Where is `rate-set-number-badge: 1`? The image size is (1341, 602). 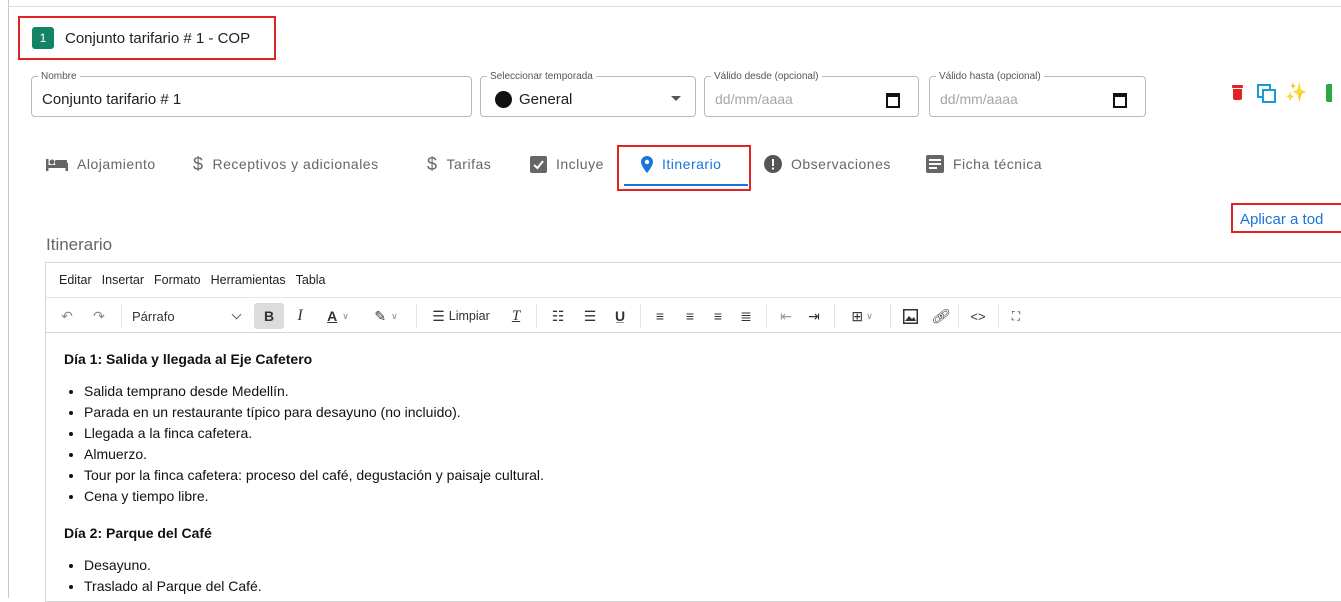 rate-set-number-badge: 1 is located at coordinates (43, 38).